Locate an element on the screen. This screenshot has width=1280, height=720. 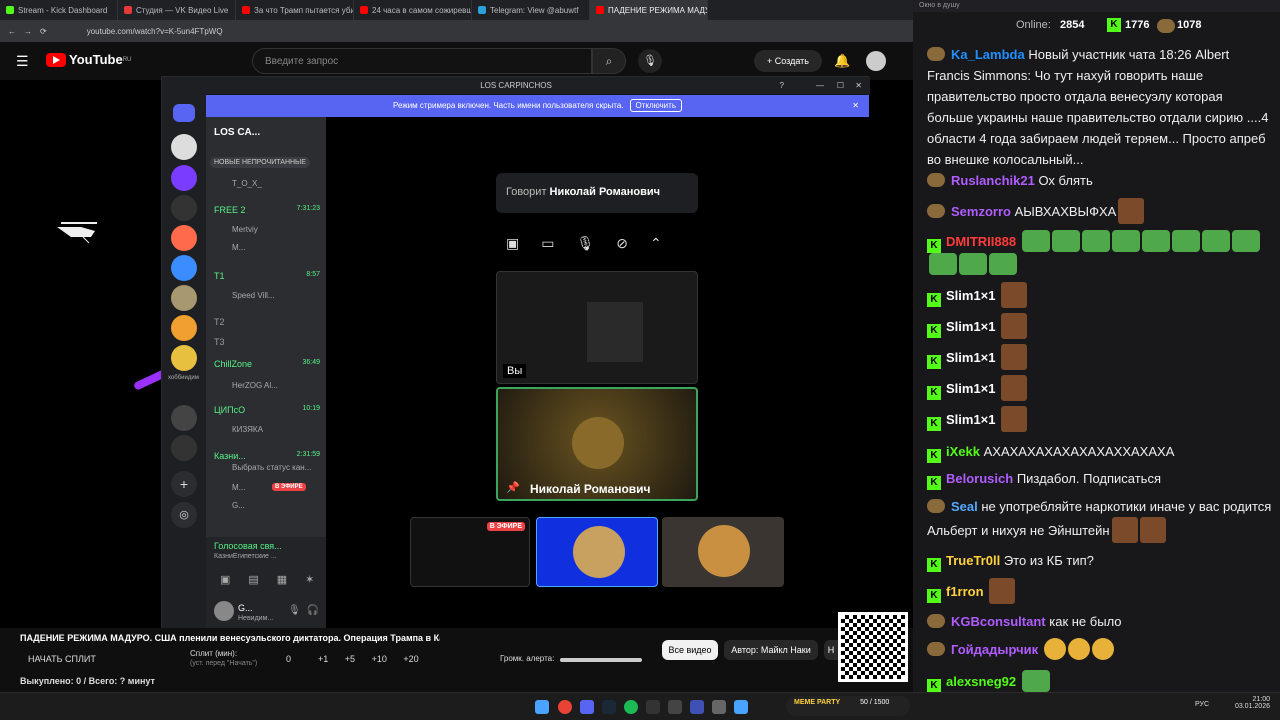
chat-username: Semzorro is located at coordinates (981, 211).